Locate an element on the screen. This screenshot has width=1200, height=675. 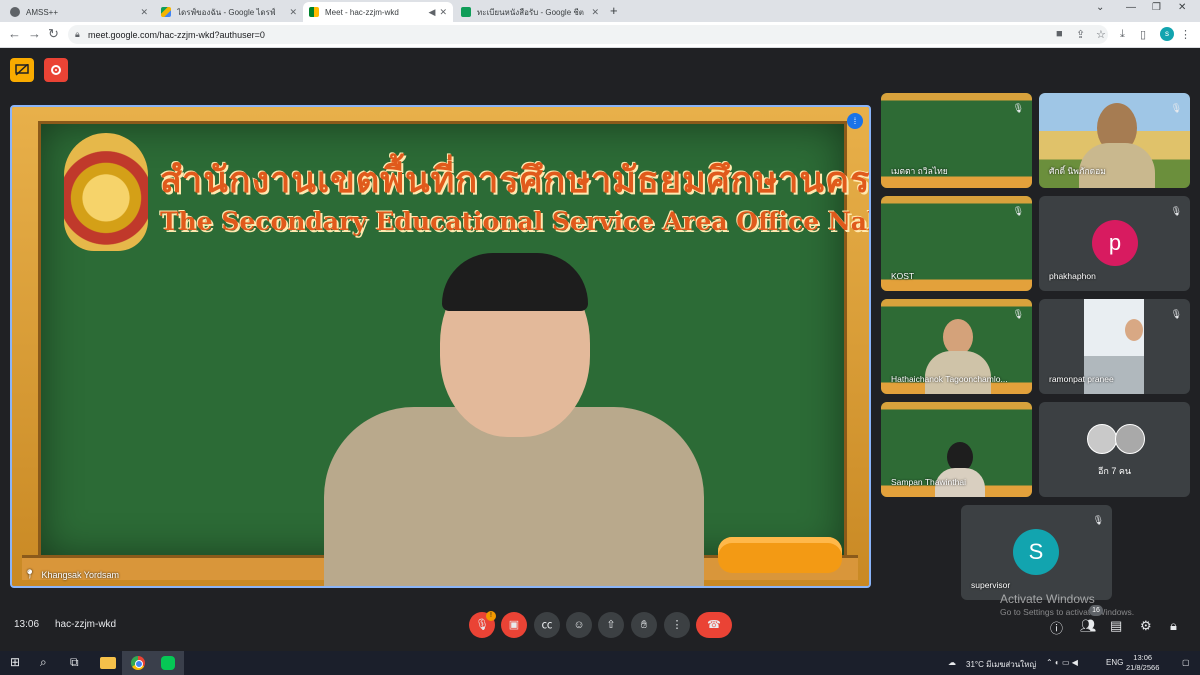
participant-tile: 🎙︎ ramonpat pranee is located at coordinates (1114, 346).